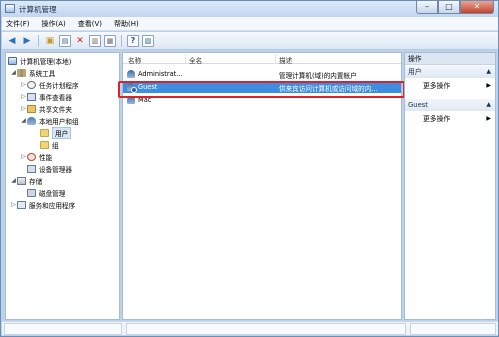  What do you see at coordinates (418, 105) in the screenshot?
I see `actions-section-guest-label: Guest` at bounding box center [418, 105].